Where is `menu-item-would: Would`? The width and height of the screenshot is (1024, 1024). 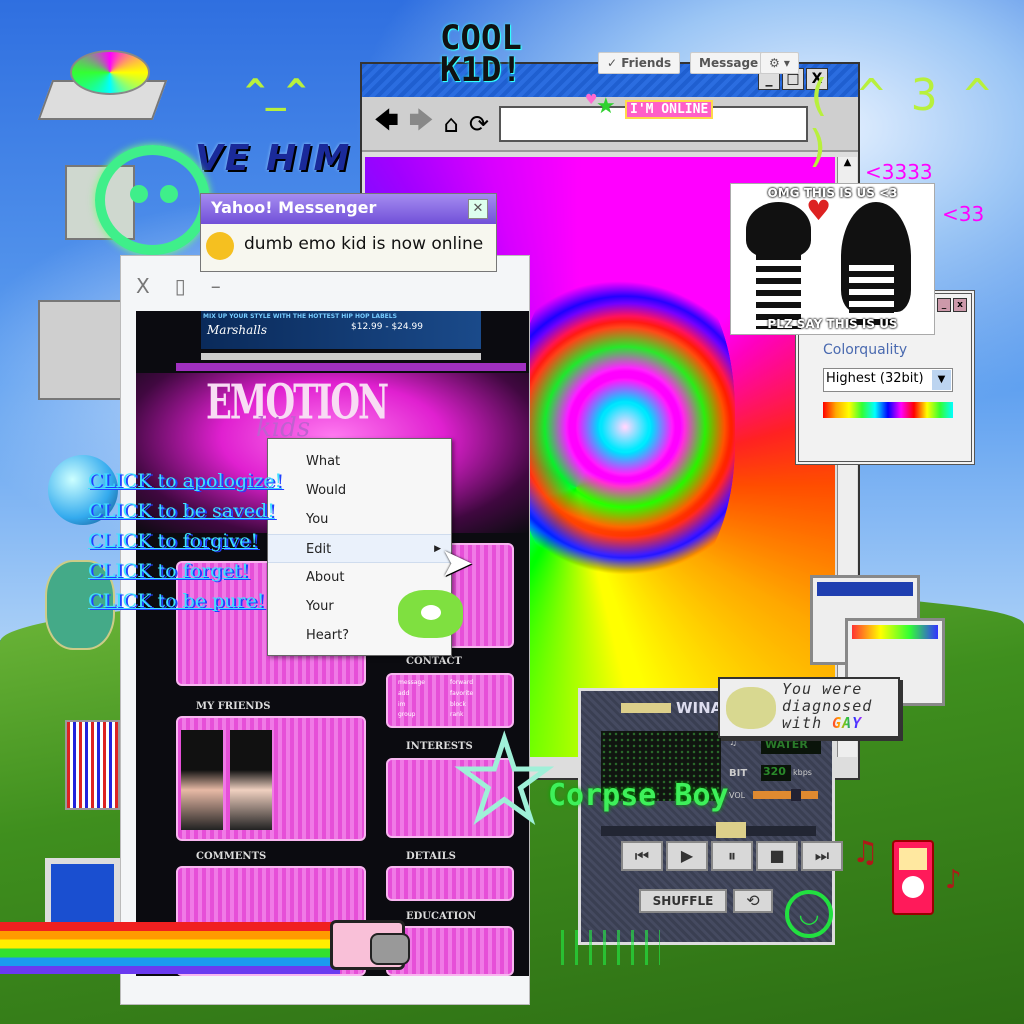 menu-item-would: Would is located at coordinates (359, 490).